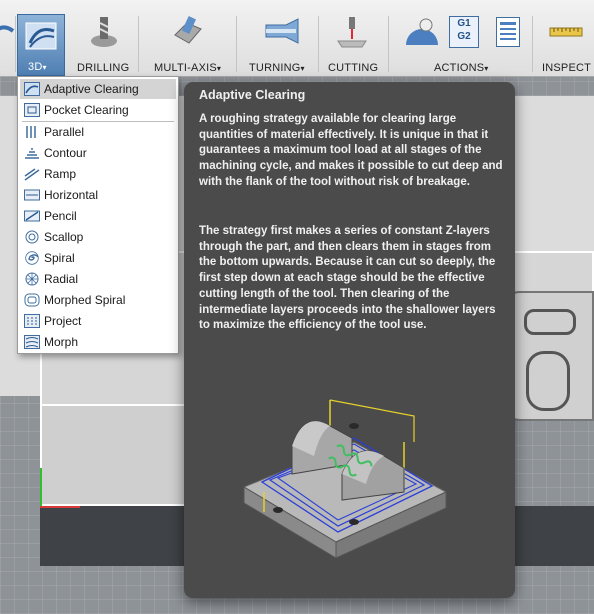 Image resolution: width=594 pixels, height=614 pixels. Describe the element at coordinates (60, 174) in the screenshot. I see `menu-item-label: Ramp` at that location.